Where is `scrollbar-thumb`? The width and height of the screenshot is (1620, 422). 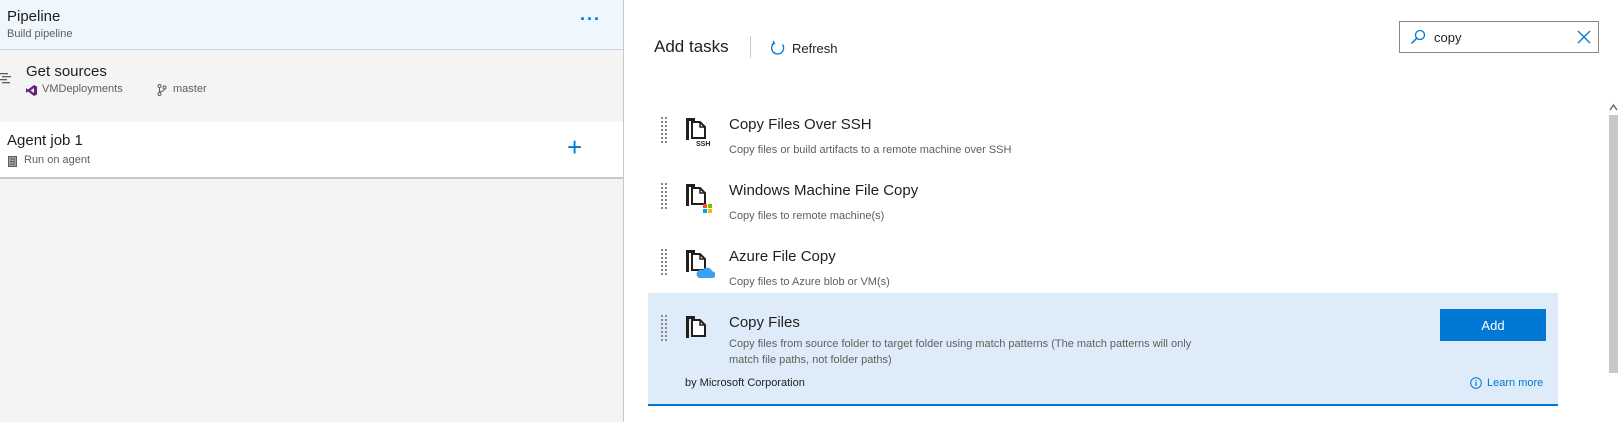 scrollbar-thumb is located at coordinates (1613, 244).